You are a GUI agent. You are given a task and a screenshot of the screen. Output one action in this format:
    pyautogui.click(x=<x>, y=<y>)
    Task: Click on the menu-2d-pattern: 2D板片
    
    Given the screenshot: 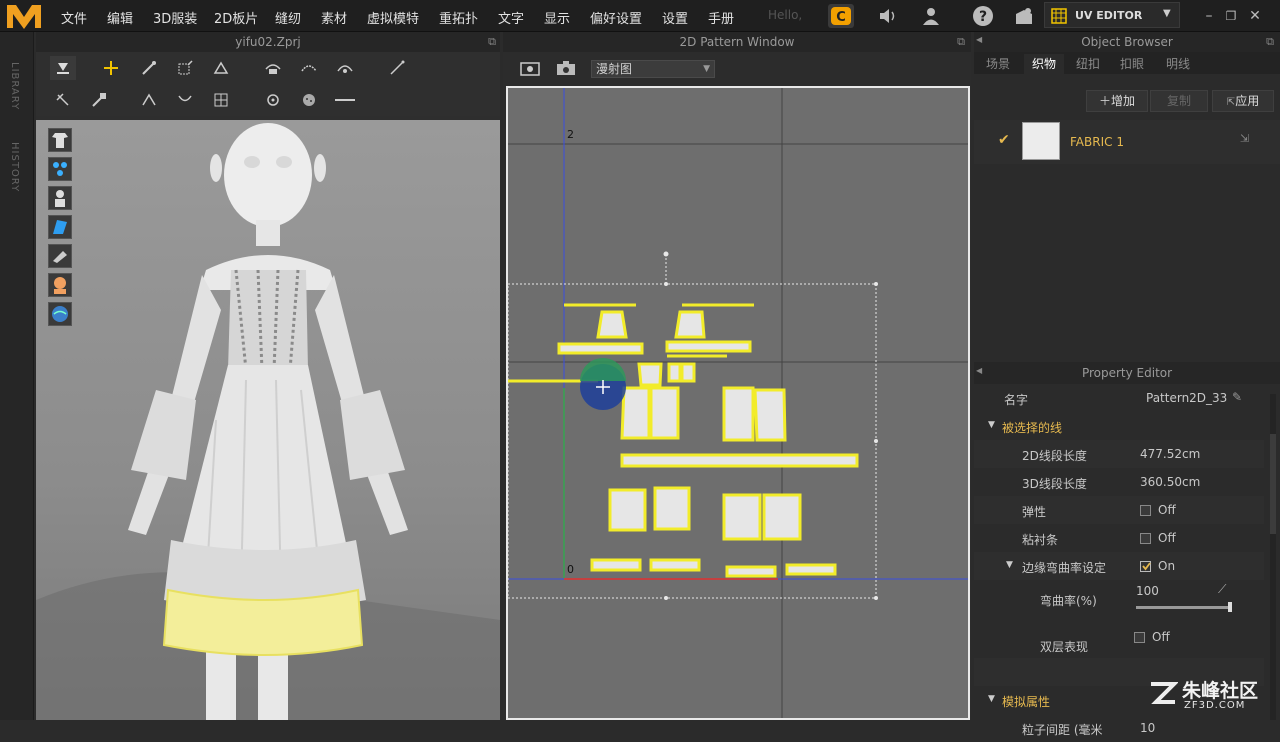 What is the action you would take?
    pyautogui.click(x=236, y=17)
    